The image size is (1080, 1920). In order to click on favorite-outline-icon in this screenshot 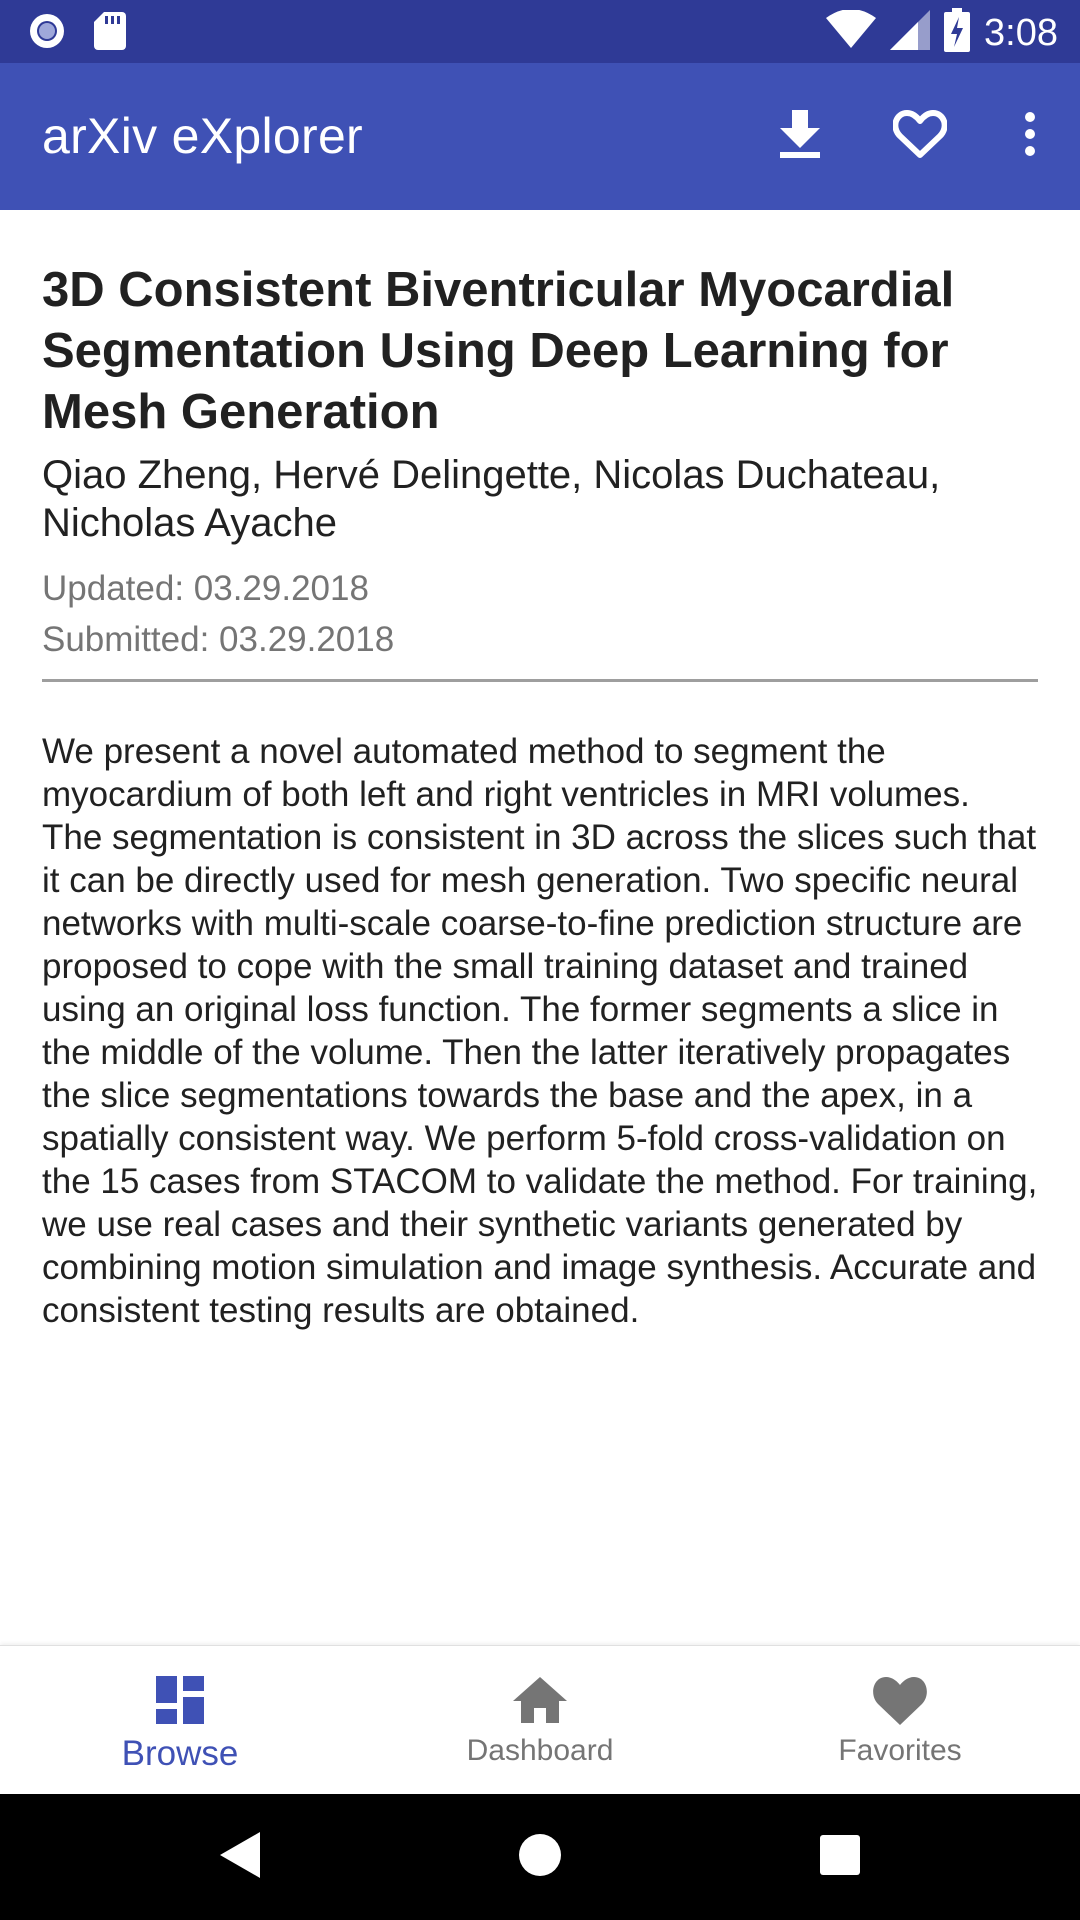, I will do `click(920, 136)`.